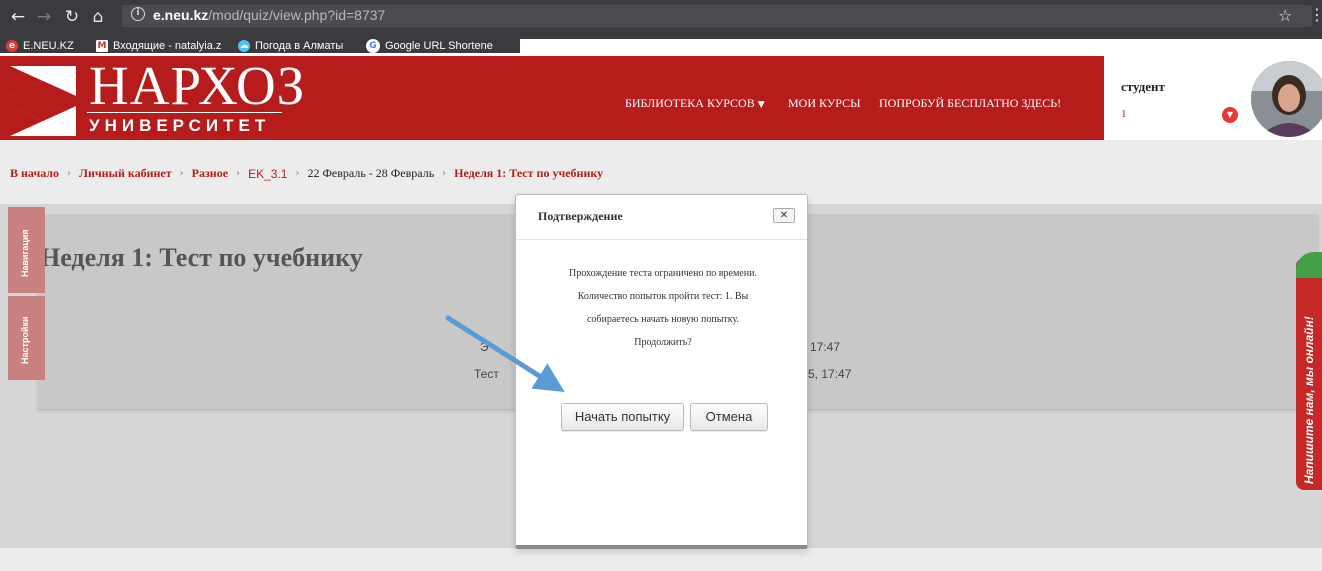  I want to click on breadcrumb-dashboard: Личный кабинет, so click(125, 173).